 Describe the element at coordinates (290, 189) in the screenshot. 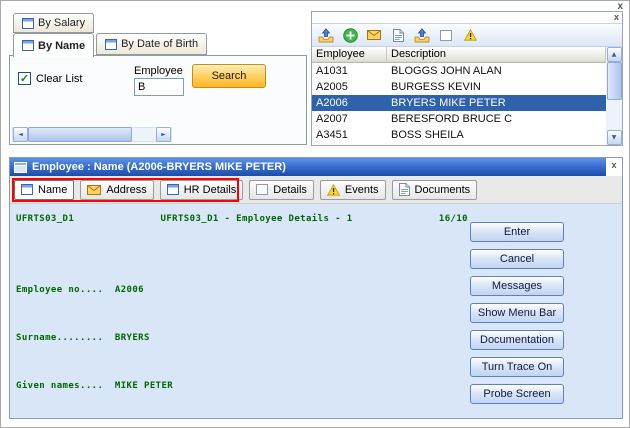

I see `tab-label: Details` at that location.